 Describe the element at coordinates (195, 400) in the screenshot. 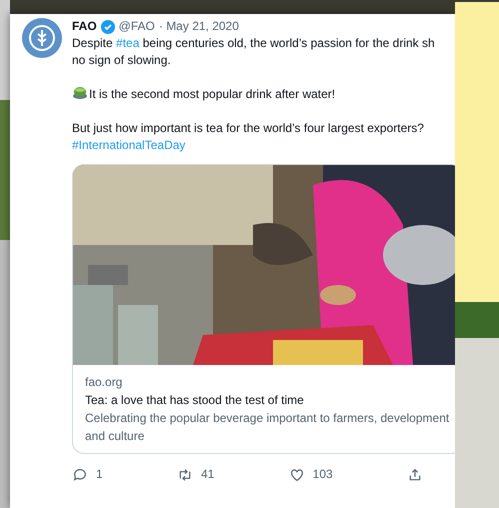

I see `link-title: Tea: a love that has stood the test of time` at that location.